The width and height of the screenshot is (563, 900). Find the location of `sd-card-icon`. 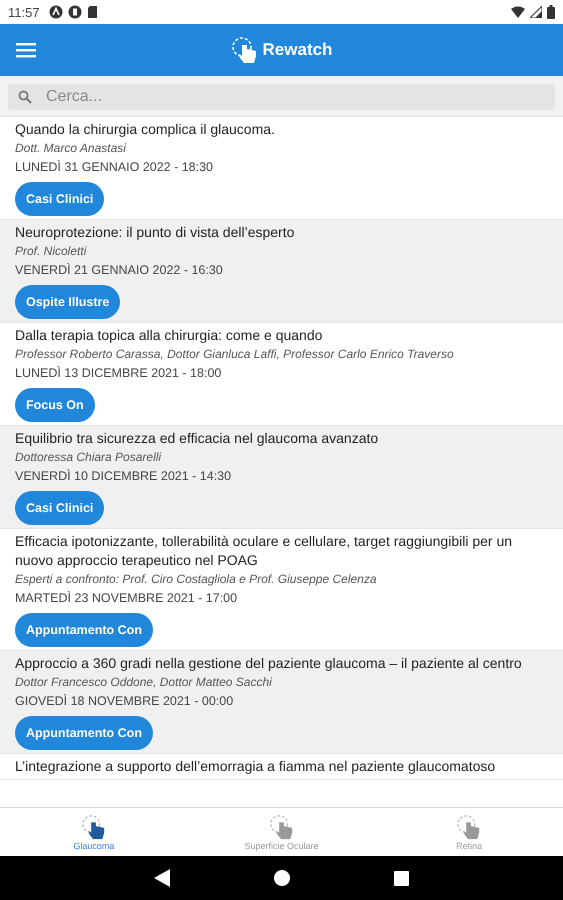

sd-card-icon is located at coordinates (92, 12).